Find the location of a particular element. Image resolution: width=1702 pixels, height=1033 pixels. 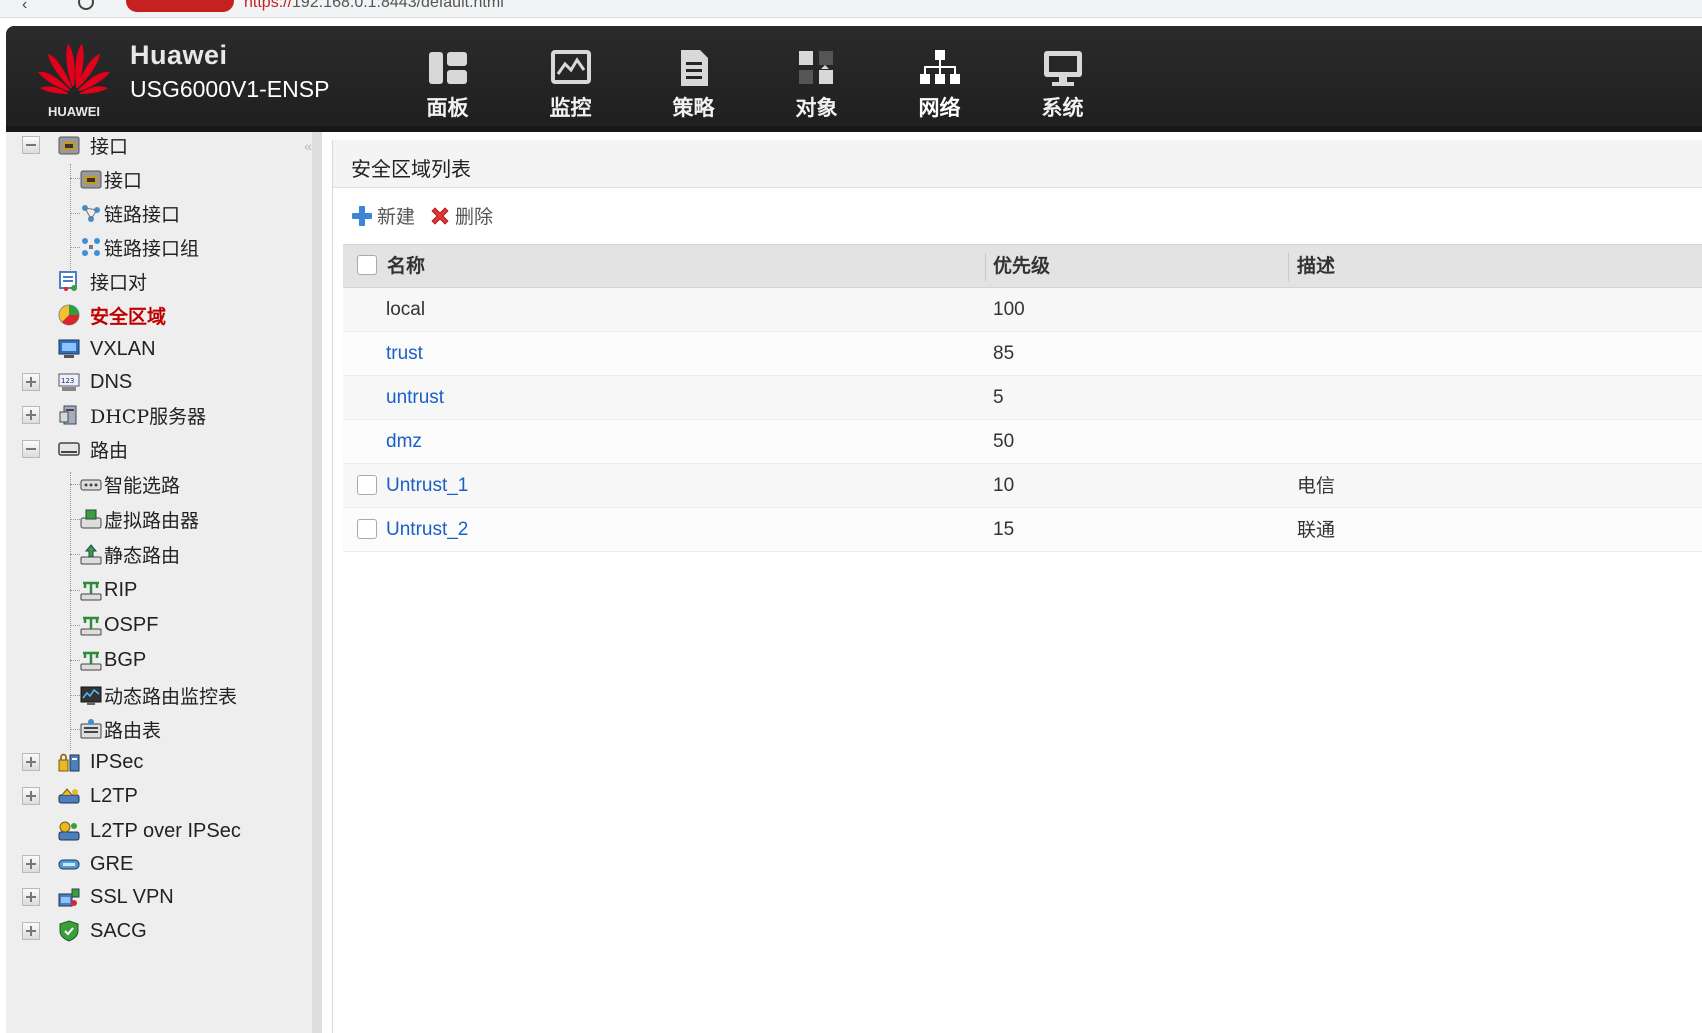

back-arrow-icon: ‹ is located at coordinates (24, 7).